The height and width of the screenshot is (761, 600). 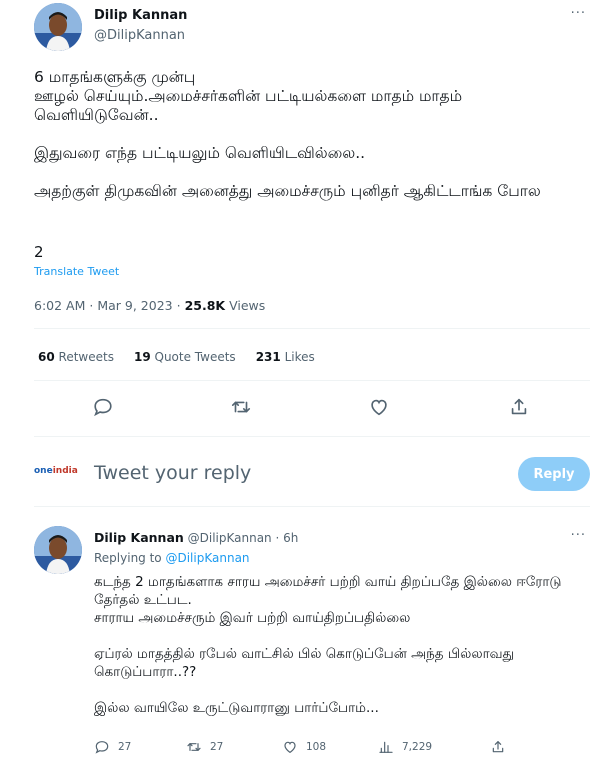 I want to click on author-name: Dilip Kannan, so click(x=140, y=15).